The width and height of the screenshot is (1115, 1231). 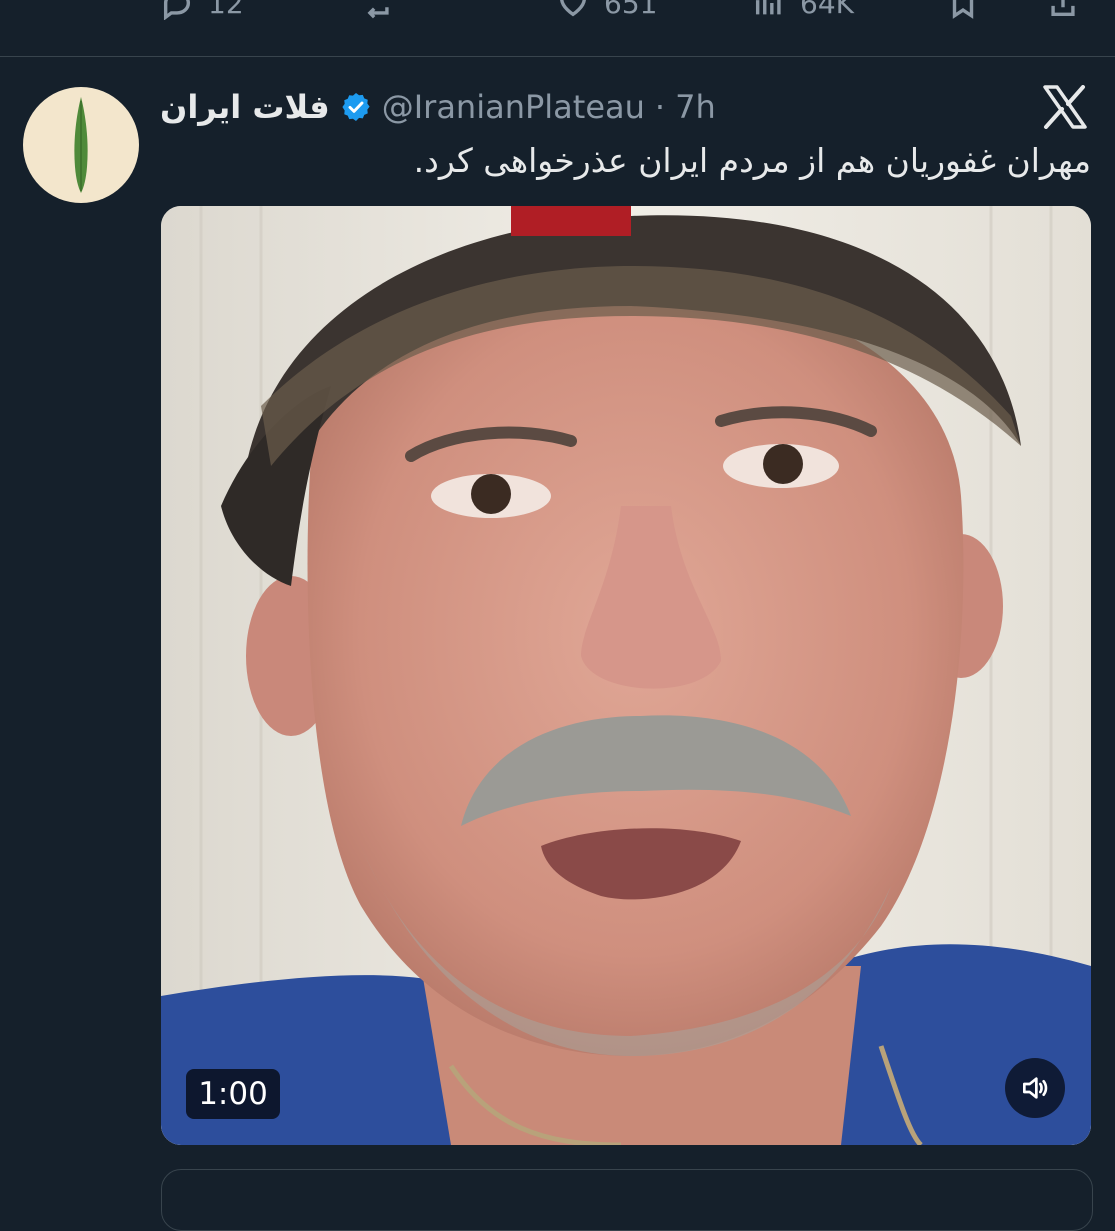 I want to click on verified-badge-icon, so click(x=356, y=107).